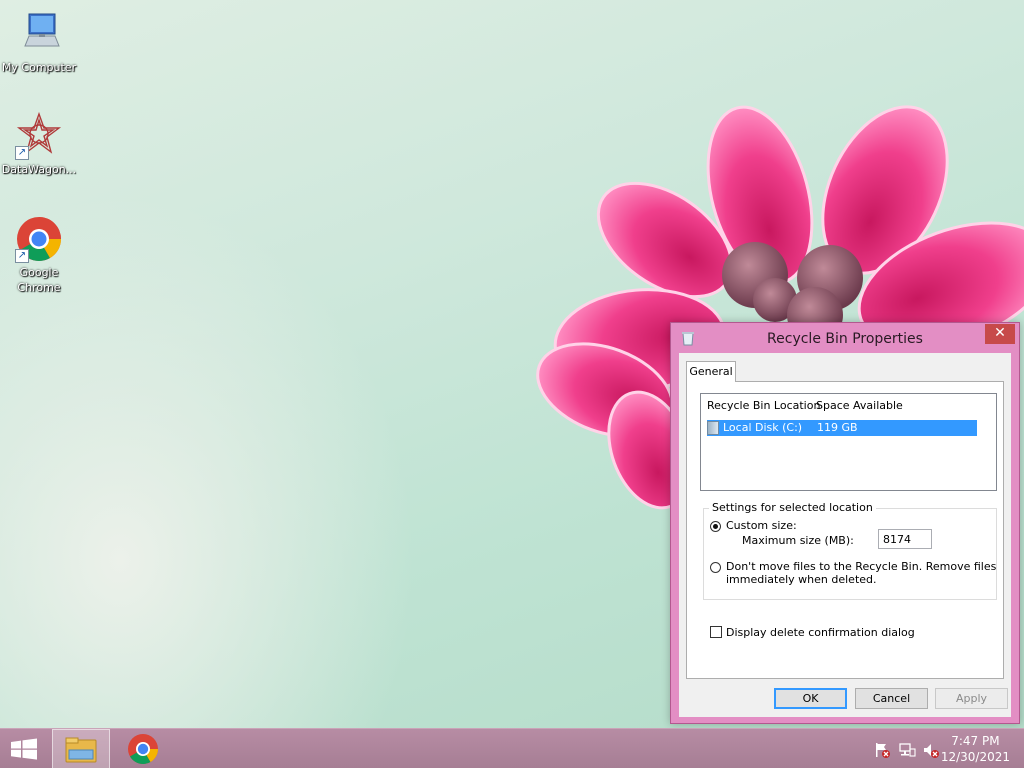 This screenshot has height=772, width=1024. Describe the element at coordinates (798, 540) in the screenshot. I see `max-size-label: Maximum size (MB):` at that location.